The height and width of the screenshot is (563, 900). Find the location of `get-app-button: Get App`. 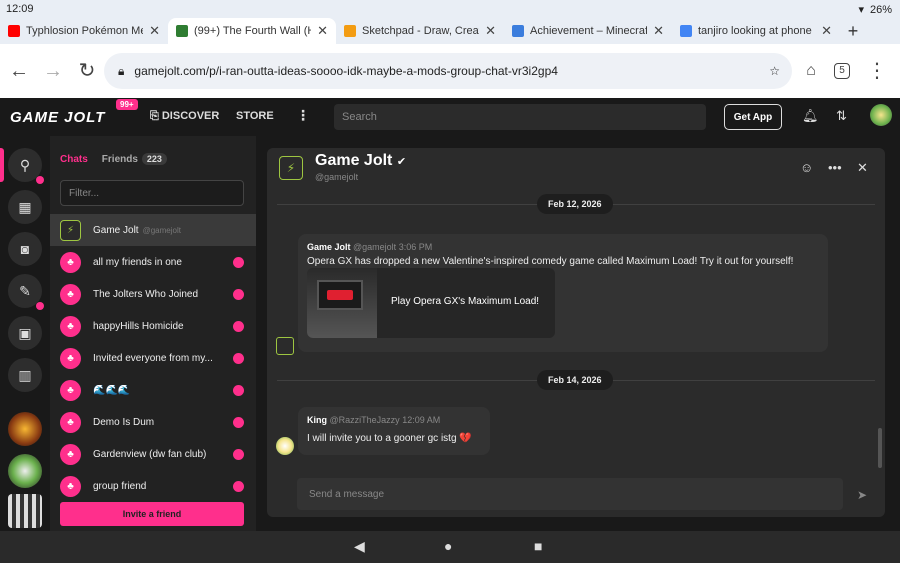

get-app-button: Get App is located at coordinates (753, 117).